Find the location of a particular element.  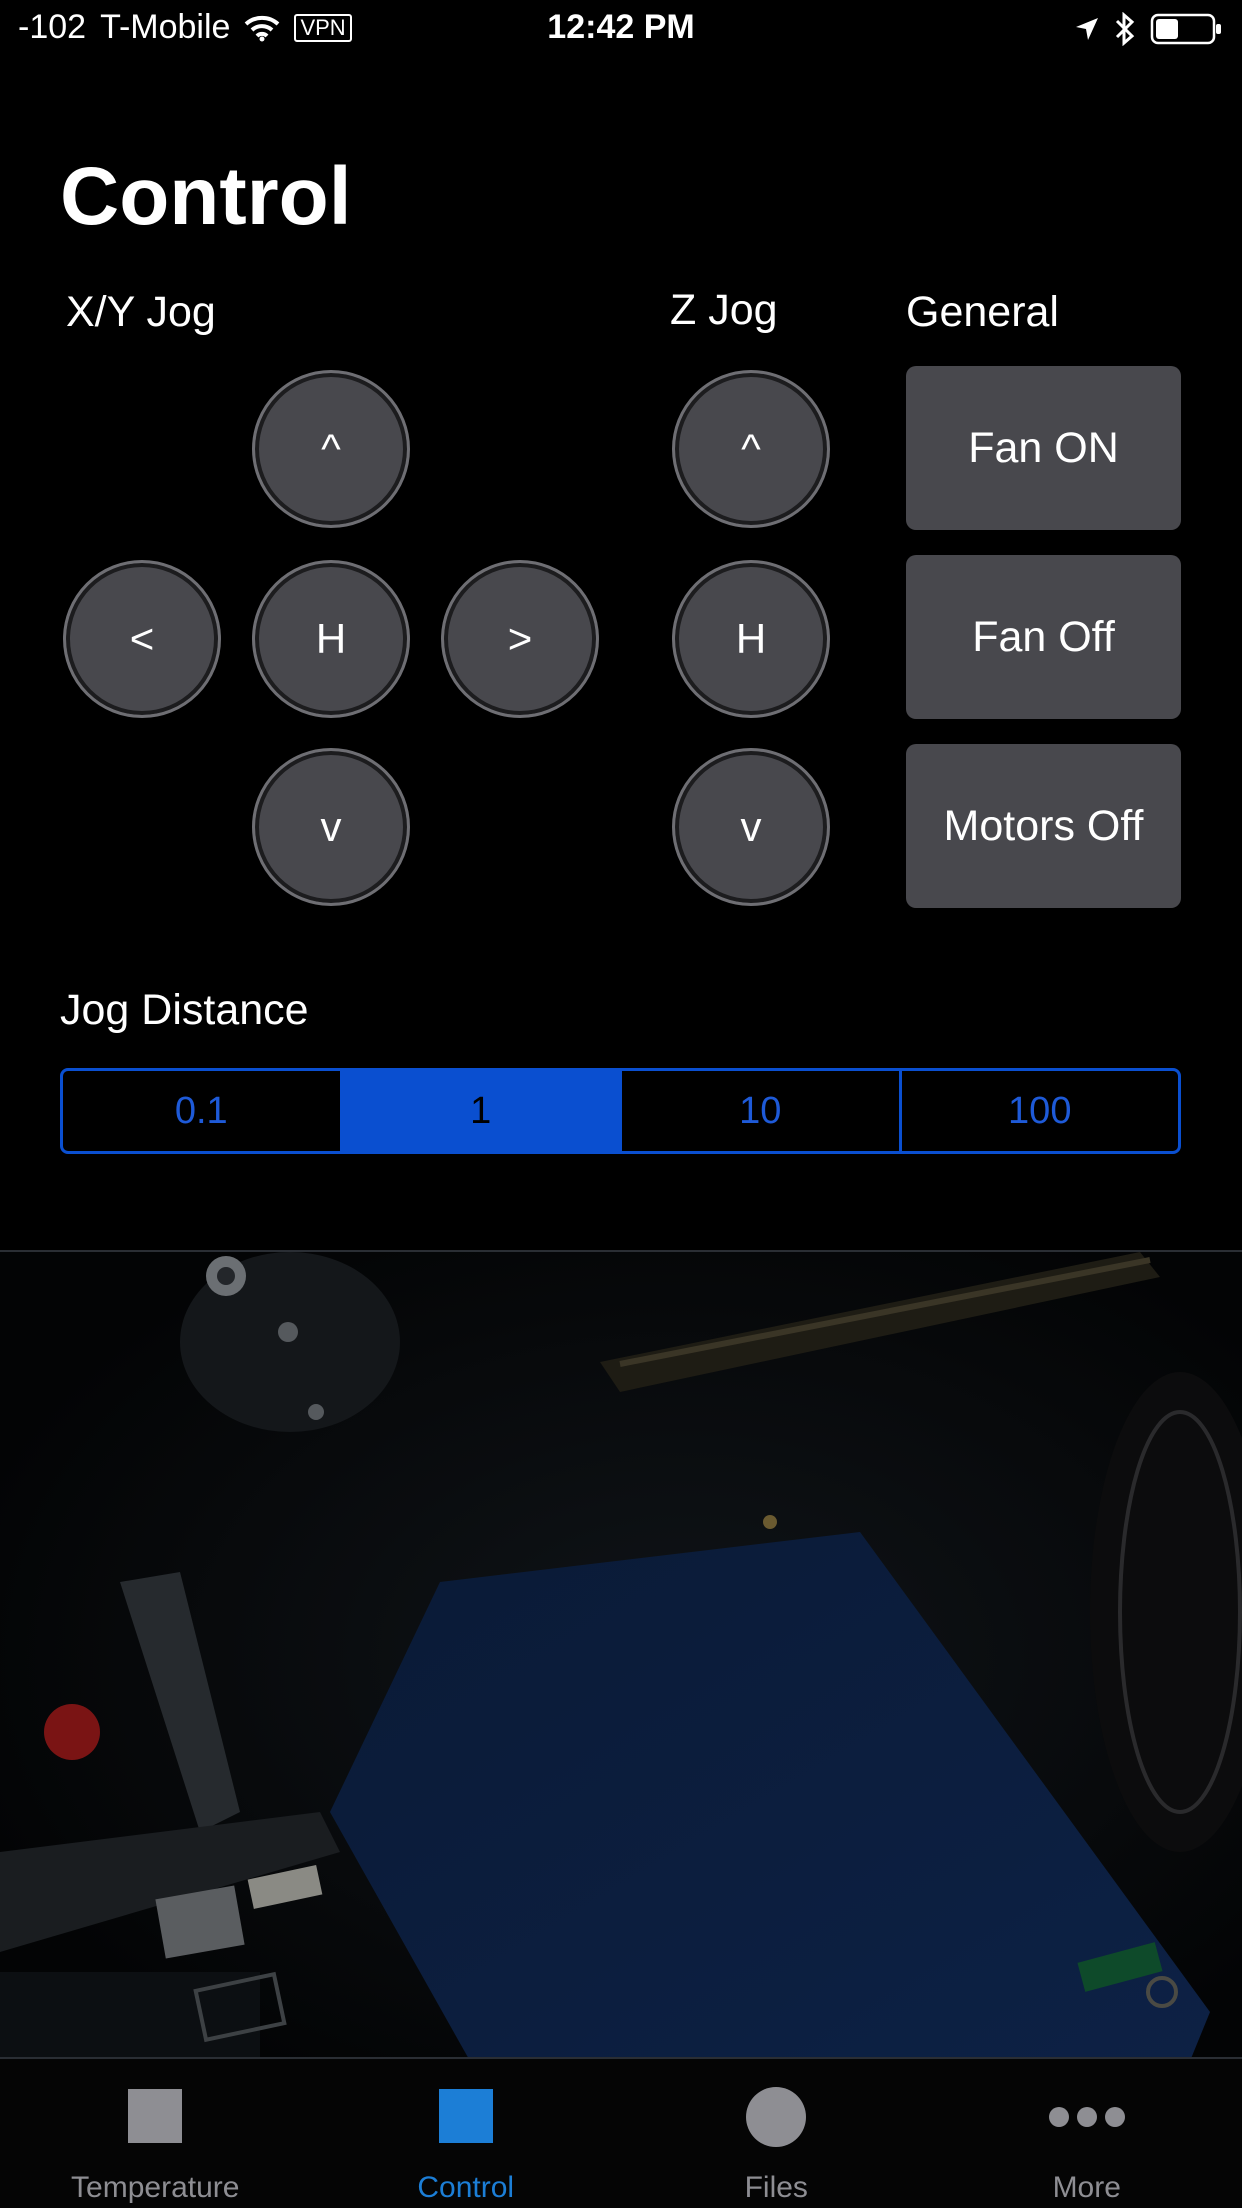

z-home-button: H is located at coordinates (751, 639).